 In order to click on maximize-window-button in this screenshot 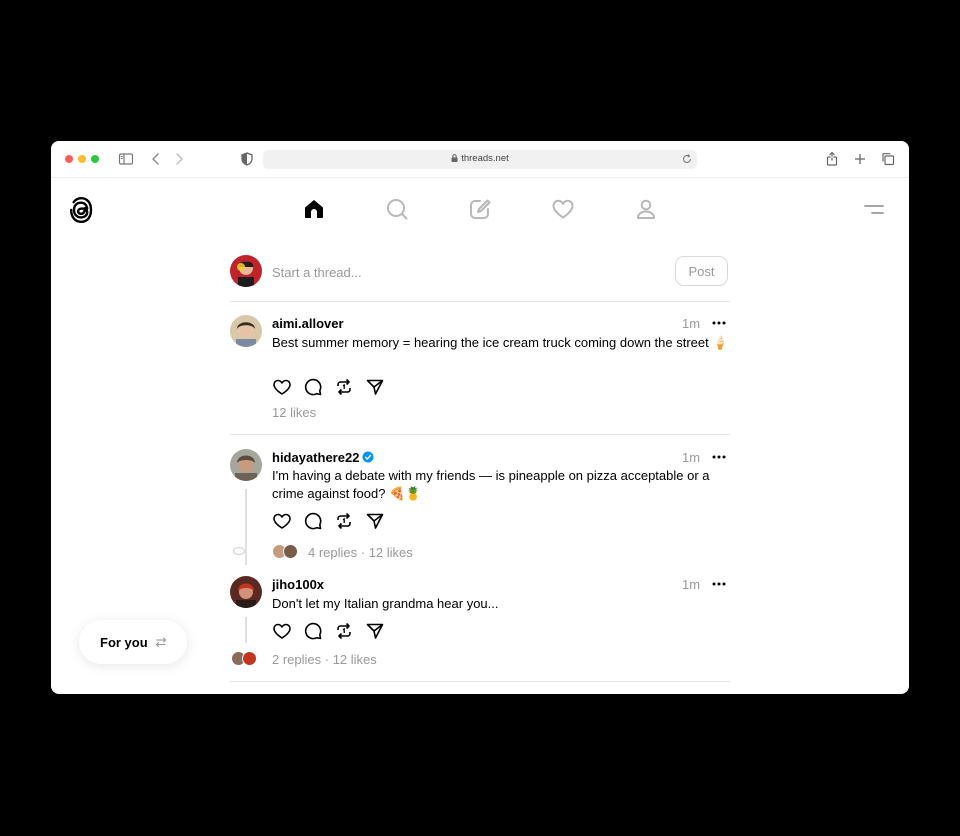, I will do `click(95, 159)`.